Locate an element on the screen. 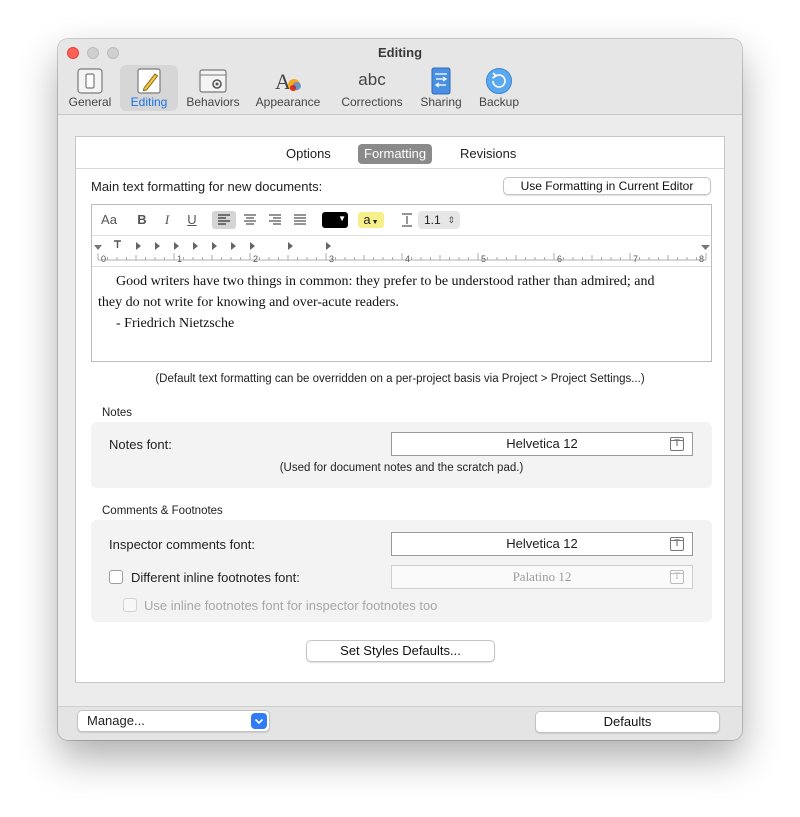 This screenshot has height=817, width=800. different-inline-footnotes-label: Different inline footnotes font: is located at coordinates (215, 577).